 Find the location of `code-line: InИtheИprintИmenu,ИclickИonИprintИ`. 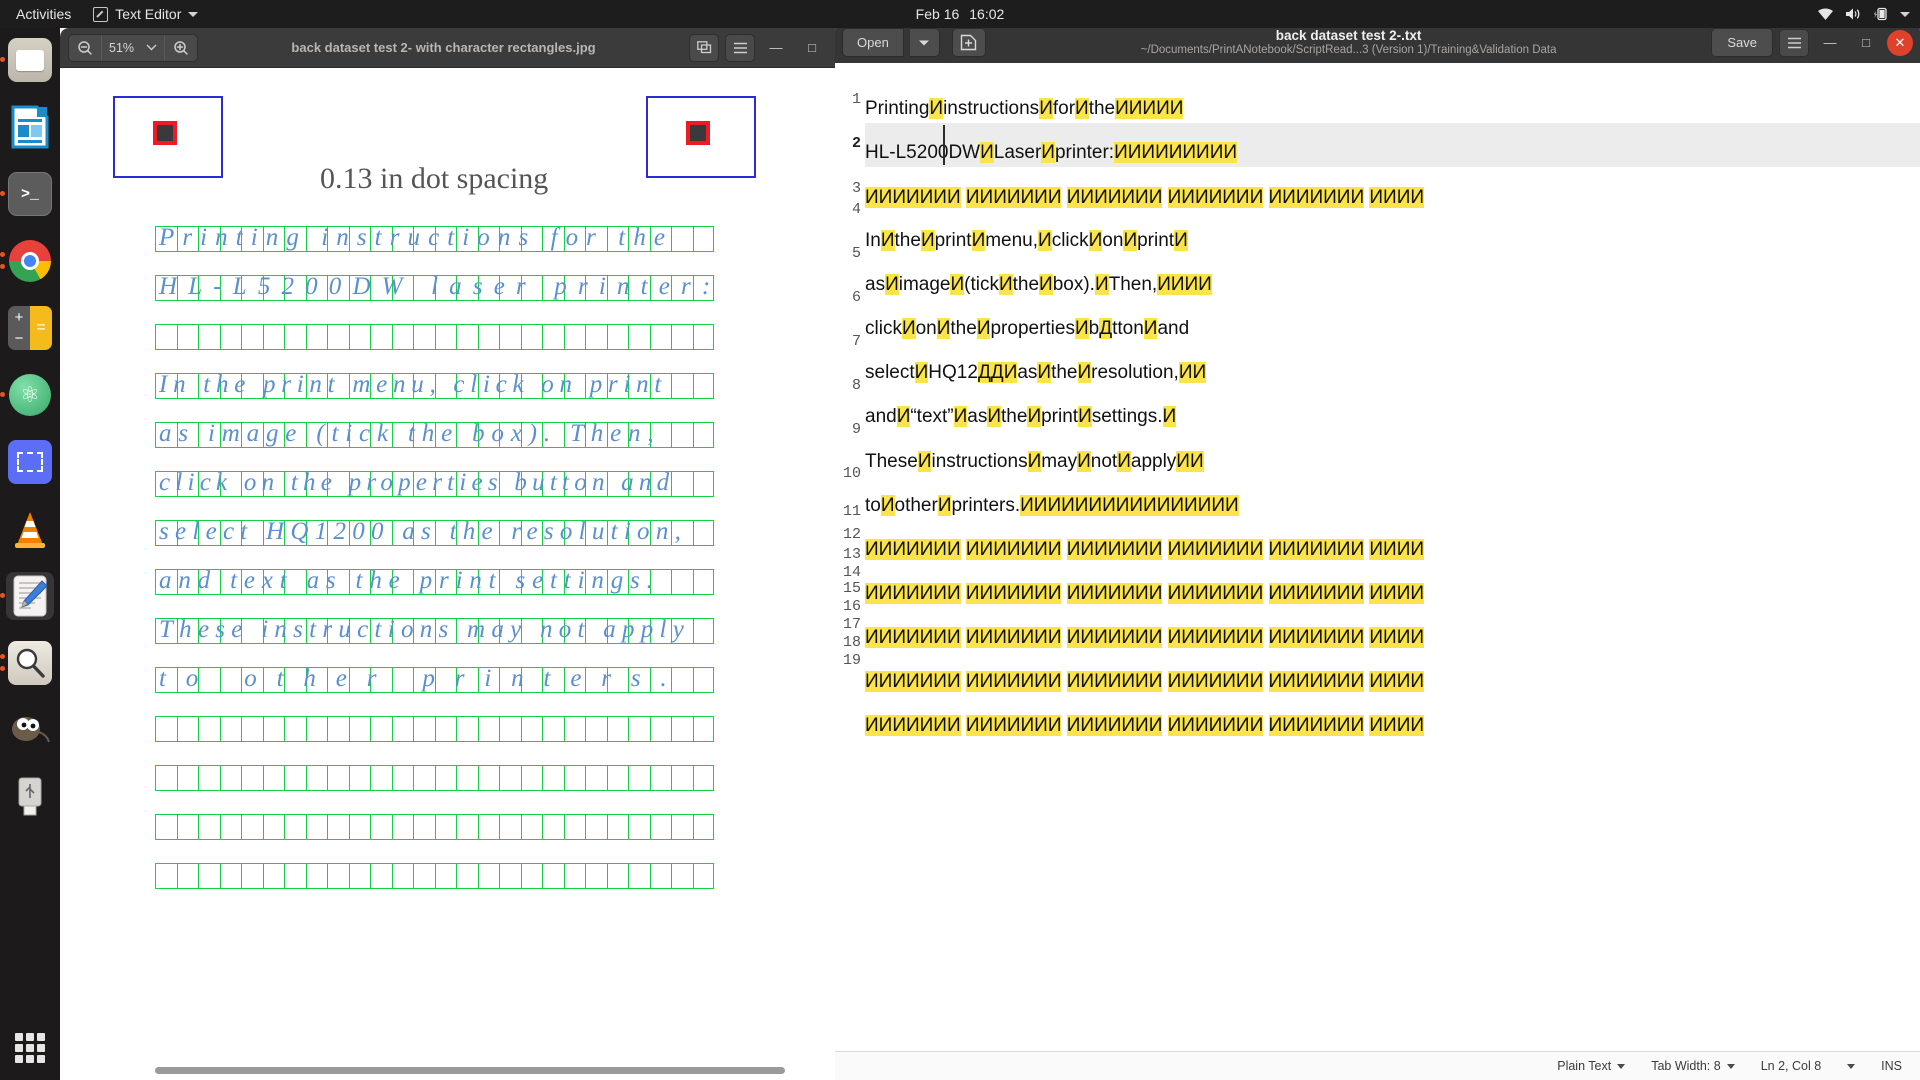

code-line: InИtheИprintИmenu,ИclickИonИprintИ is located at coordinates (1392, 241).